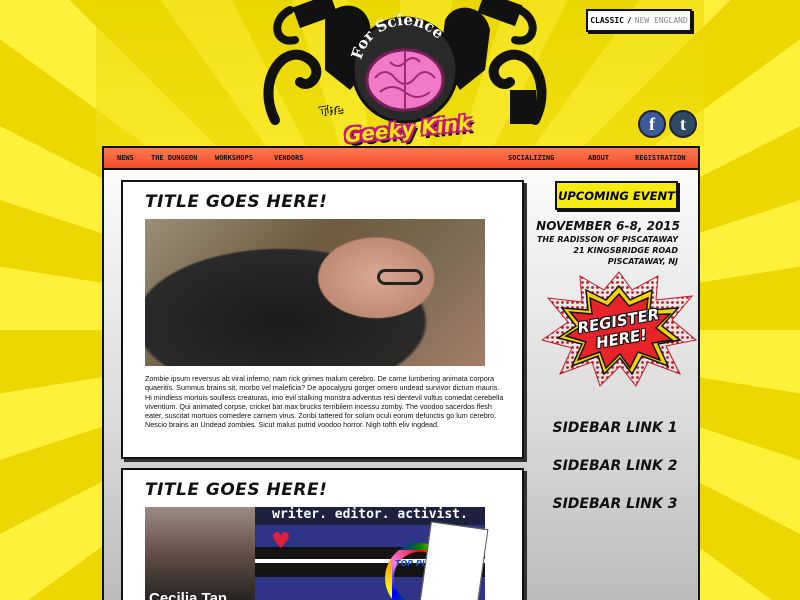 The image size is (800, 600). Describe the element at coordinates (615, 466) in the screenshot. I see `sidebar-link-2: Sidebar Link 2` at that location.